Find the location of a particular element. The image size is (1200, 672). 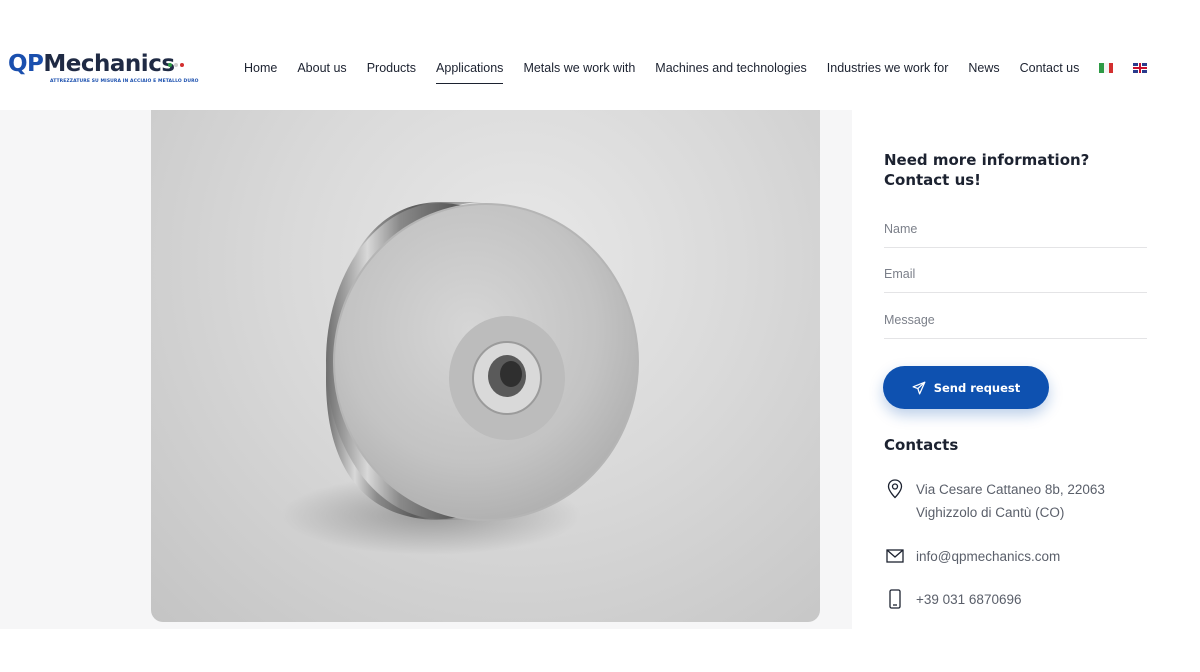

message-input is located at coordinates (1015, 320).